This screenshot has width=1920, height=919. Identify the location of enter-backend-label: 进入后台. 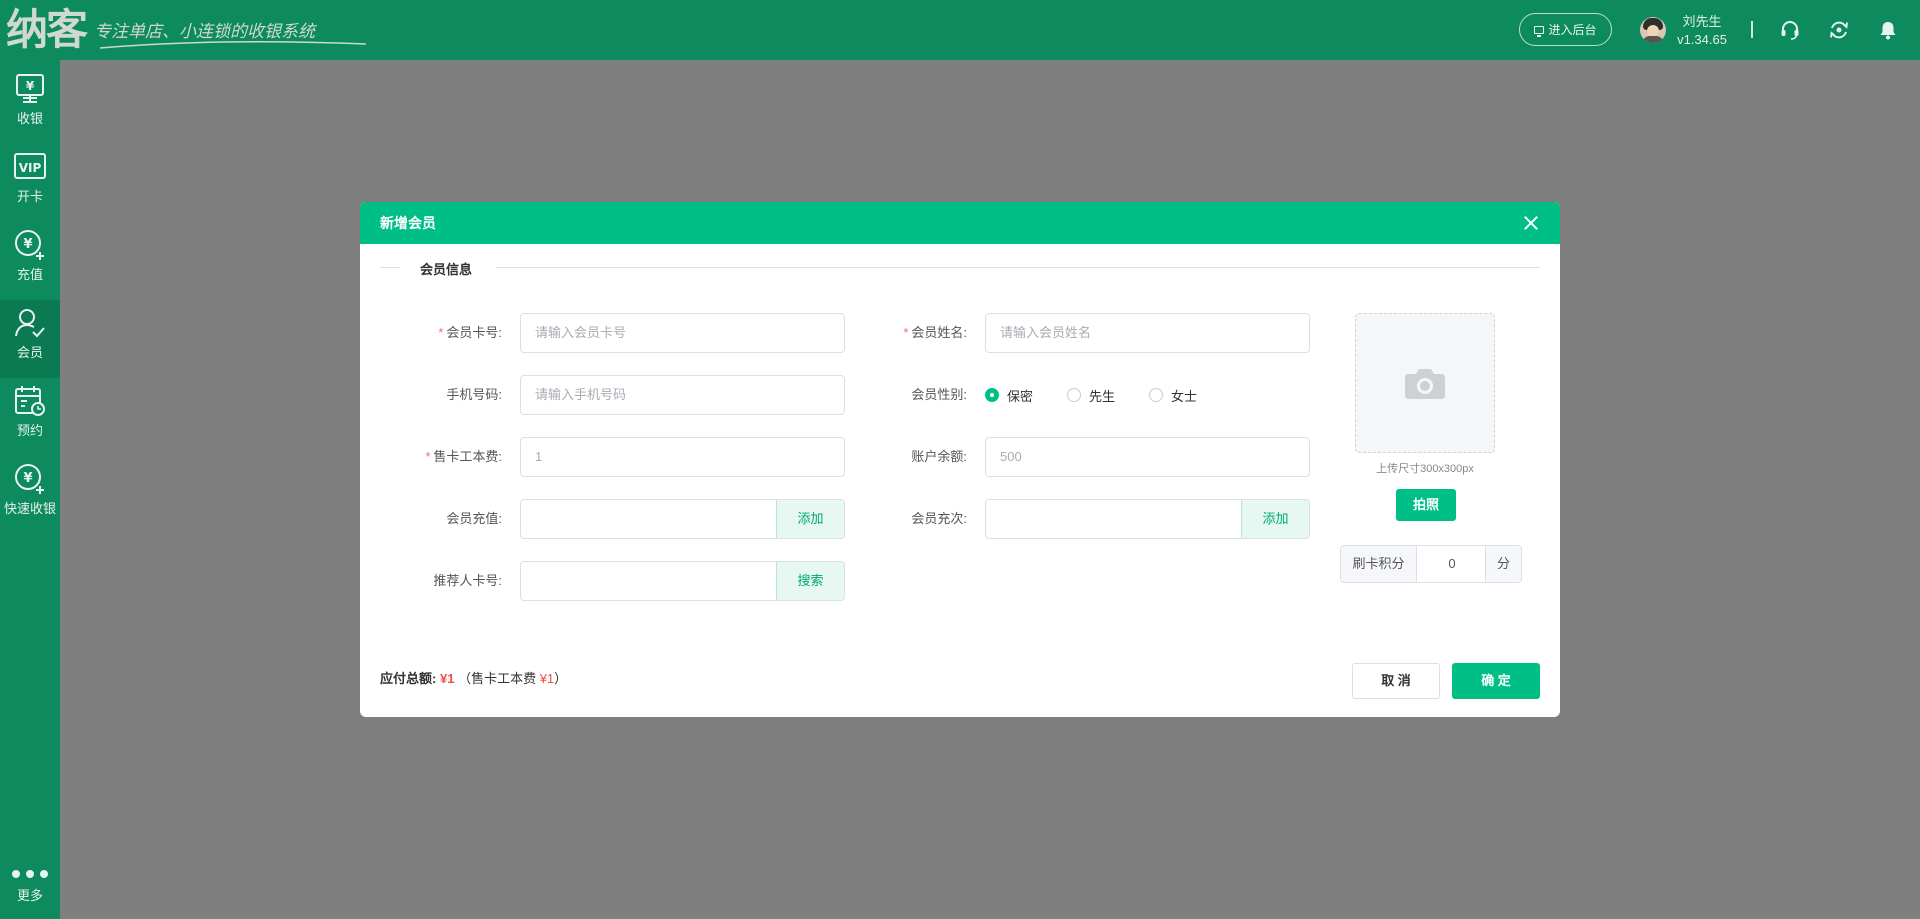
(1572, 30).